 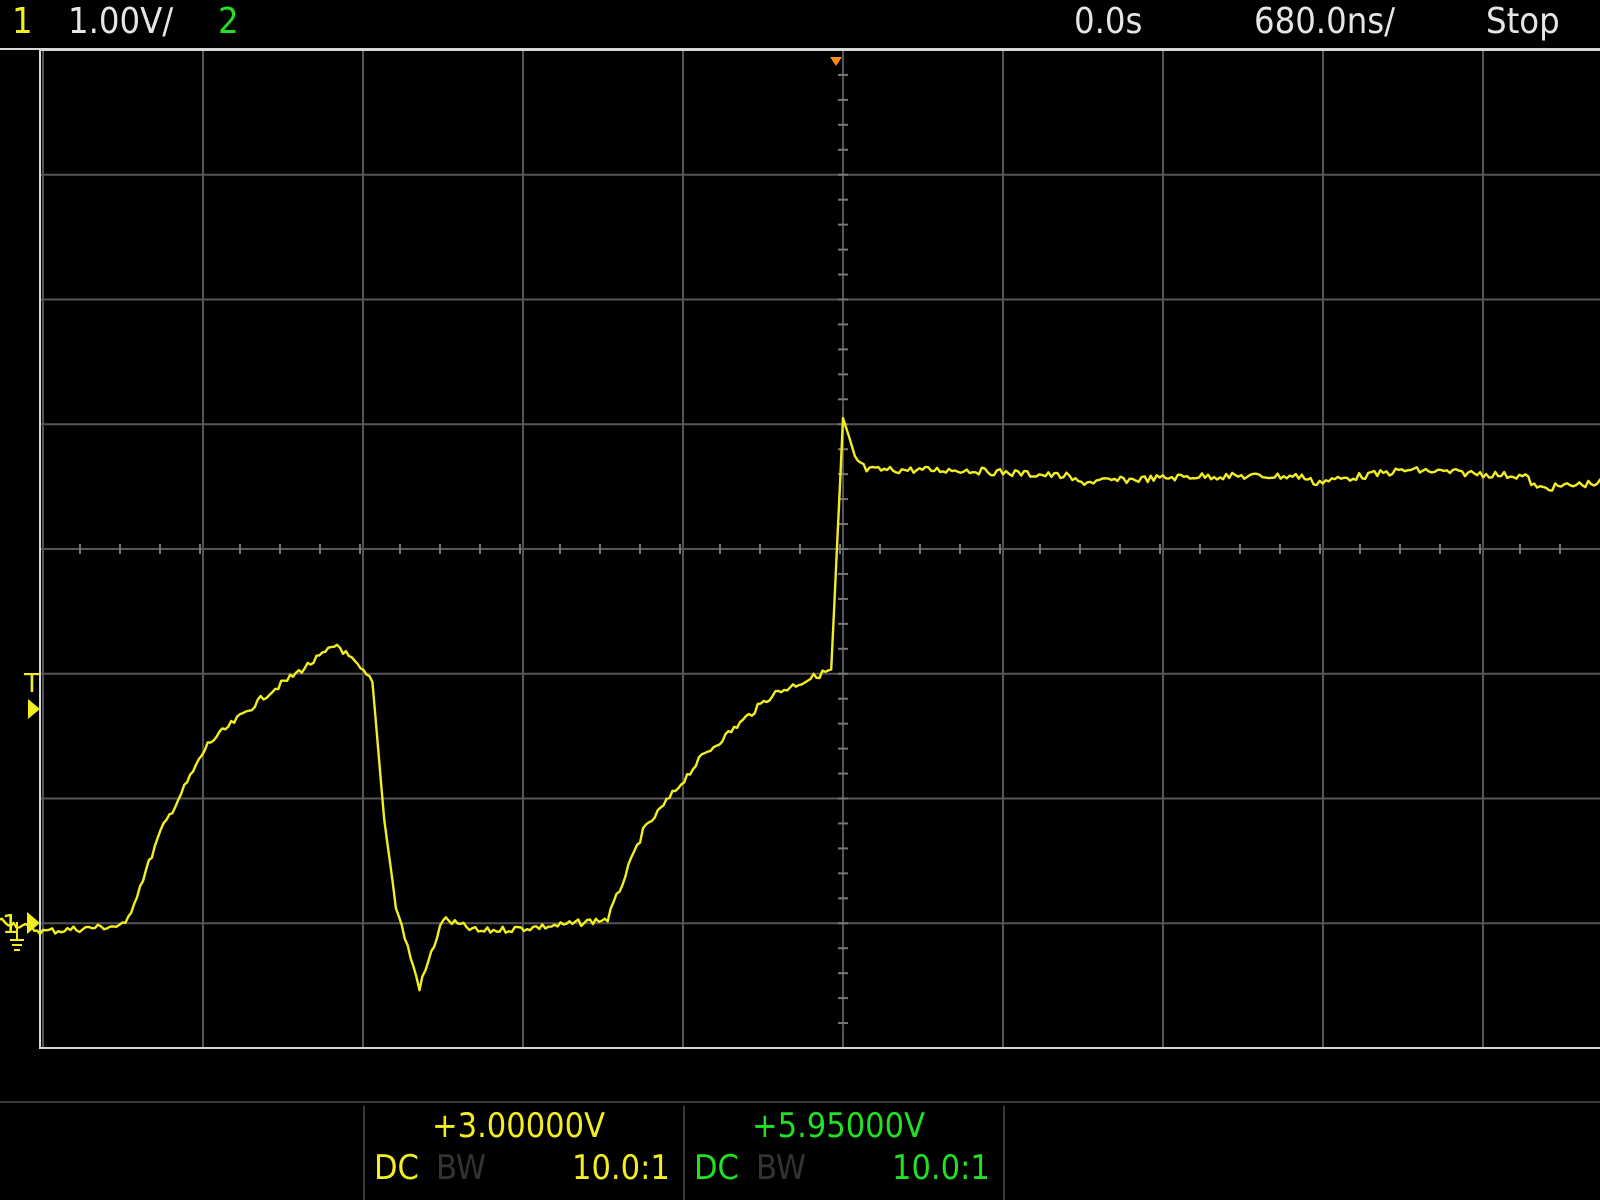 What do you see at coordinates (1523, 22) in the screenshot?
I see `run-state: Stop` at bounding box center [1523, 22].